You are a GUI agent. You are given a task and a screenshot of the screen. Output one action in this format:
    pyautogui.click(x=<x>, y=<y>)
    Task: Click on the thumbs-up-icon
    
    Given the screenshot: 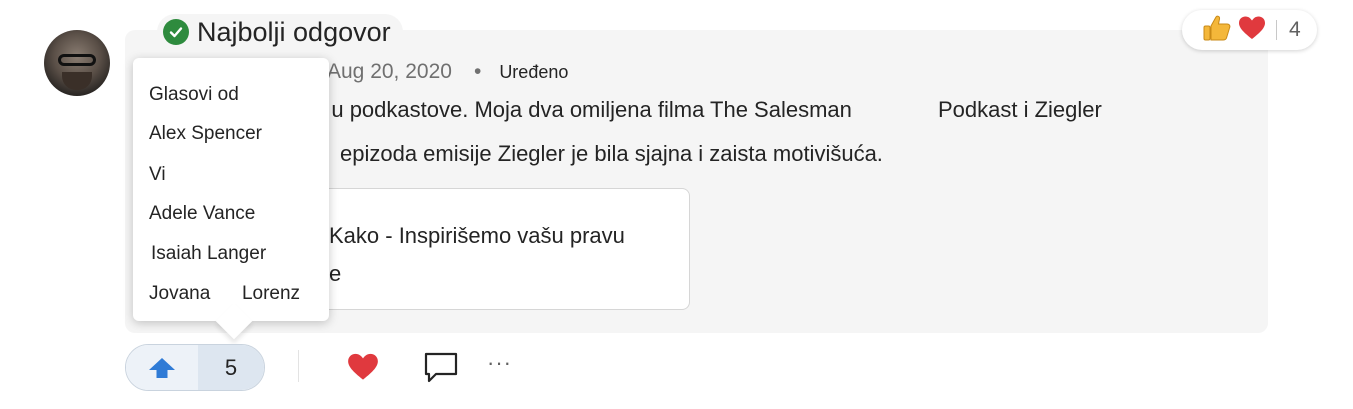 What is the action you would take?
    pyautogui.click(x=1217, y=30)
    